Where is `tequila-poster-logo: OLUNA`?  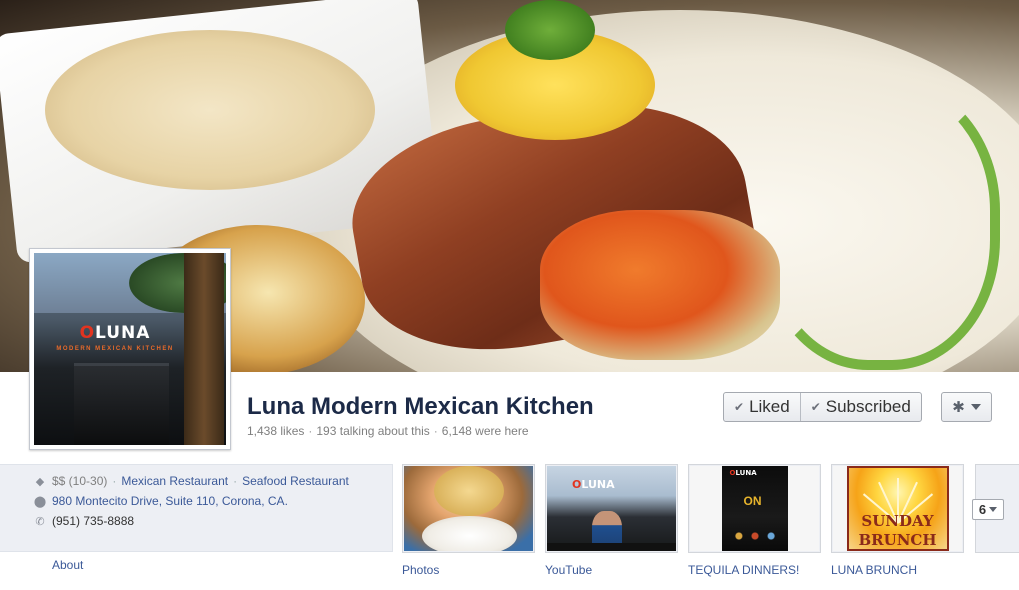 tequila-poster-logo: OLUNA is located at coordinates (743, 473).